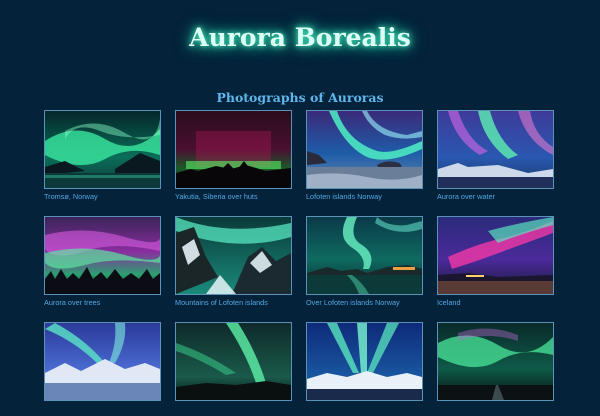 This screenshot has width=600, height=416. What do you see at coordinates (221, 302) in the screenshot?
I see `photo-caption: Mountains of Lofoten islands` at bounding box center [221, 302].